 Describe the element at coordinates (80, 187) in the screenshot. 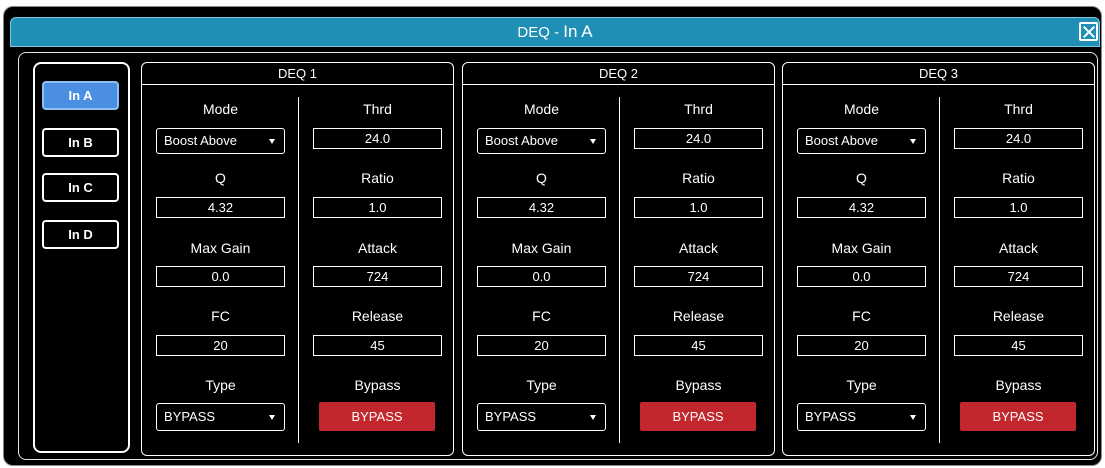

I see `channel-tab-in-c: In C` at that location.